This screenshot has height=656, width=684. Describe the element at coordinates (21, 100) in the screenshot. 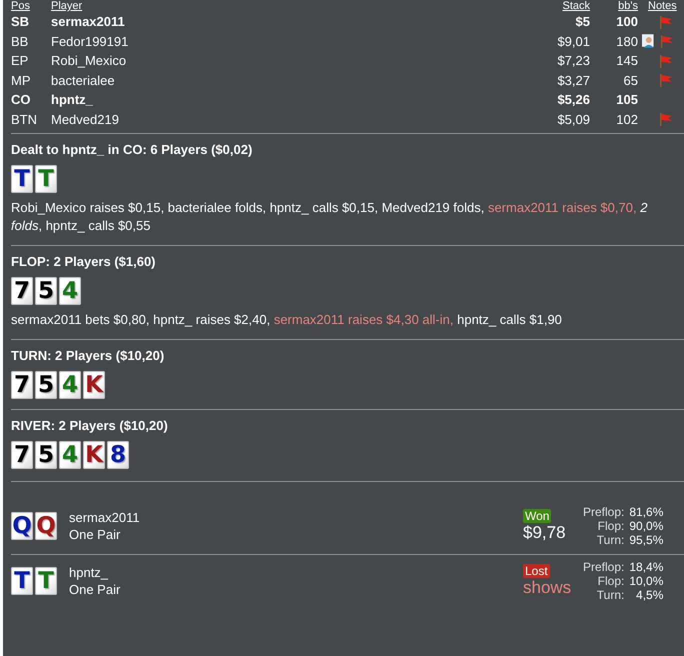

I see `position-cell-text: CO` at that location.